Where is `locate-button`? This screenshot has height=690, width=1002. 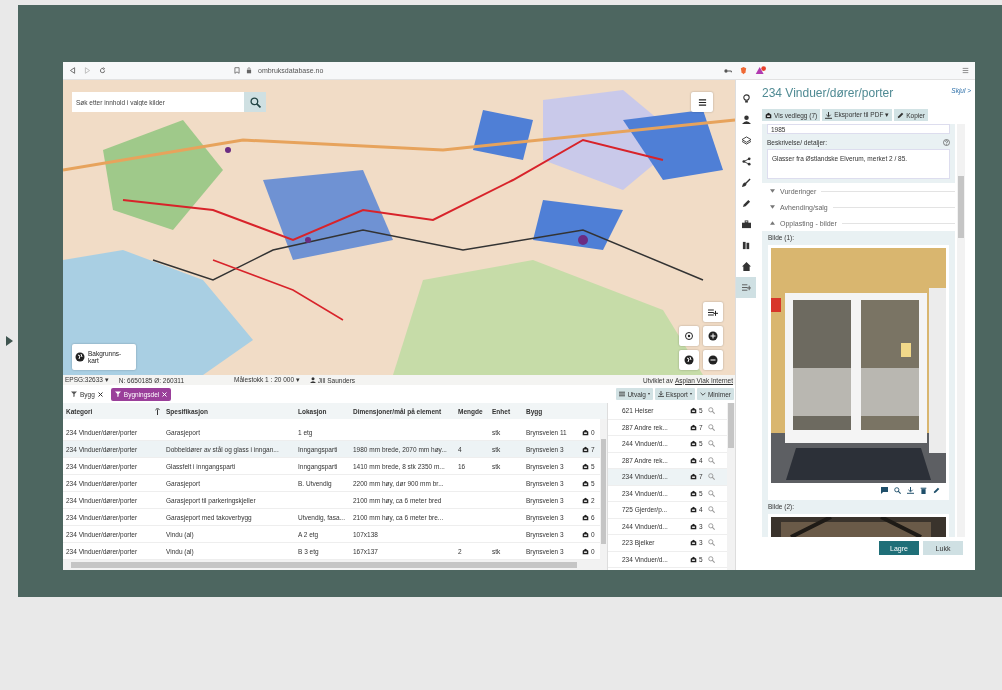
locate-button is located at coordinates (689, 336).